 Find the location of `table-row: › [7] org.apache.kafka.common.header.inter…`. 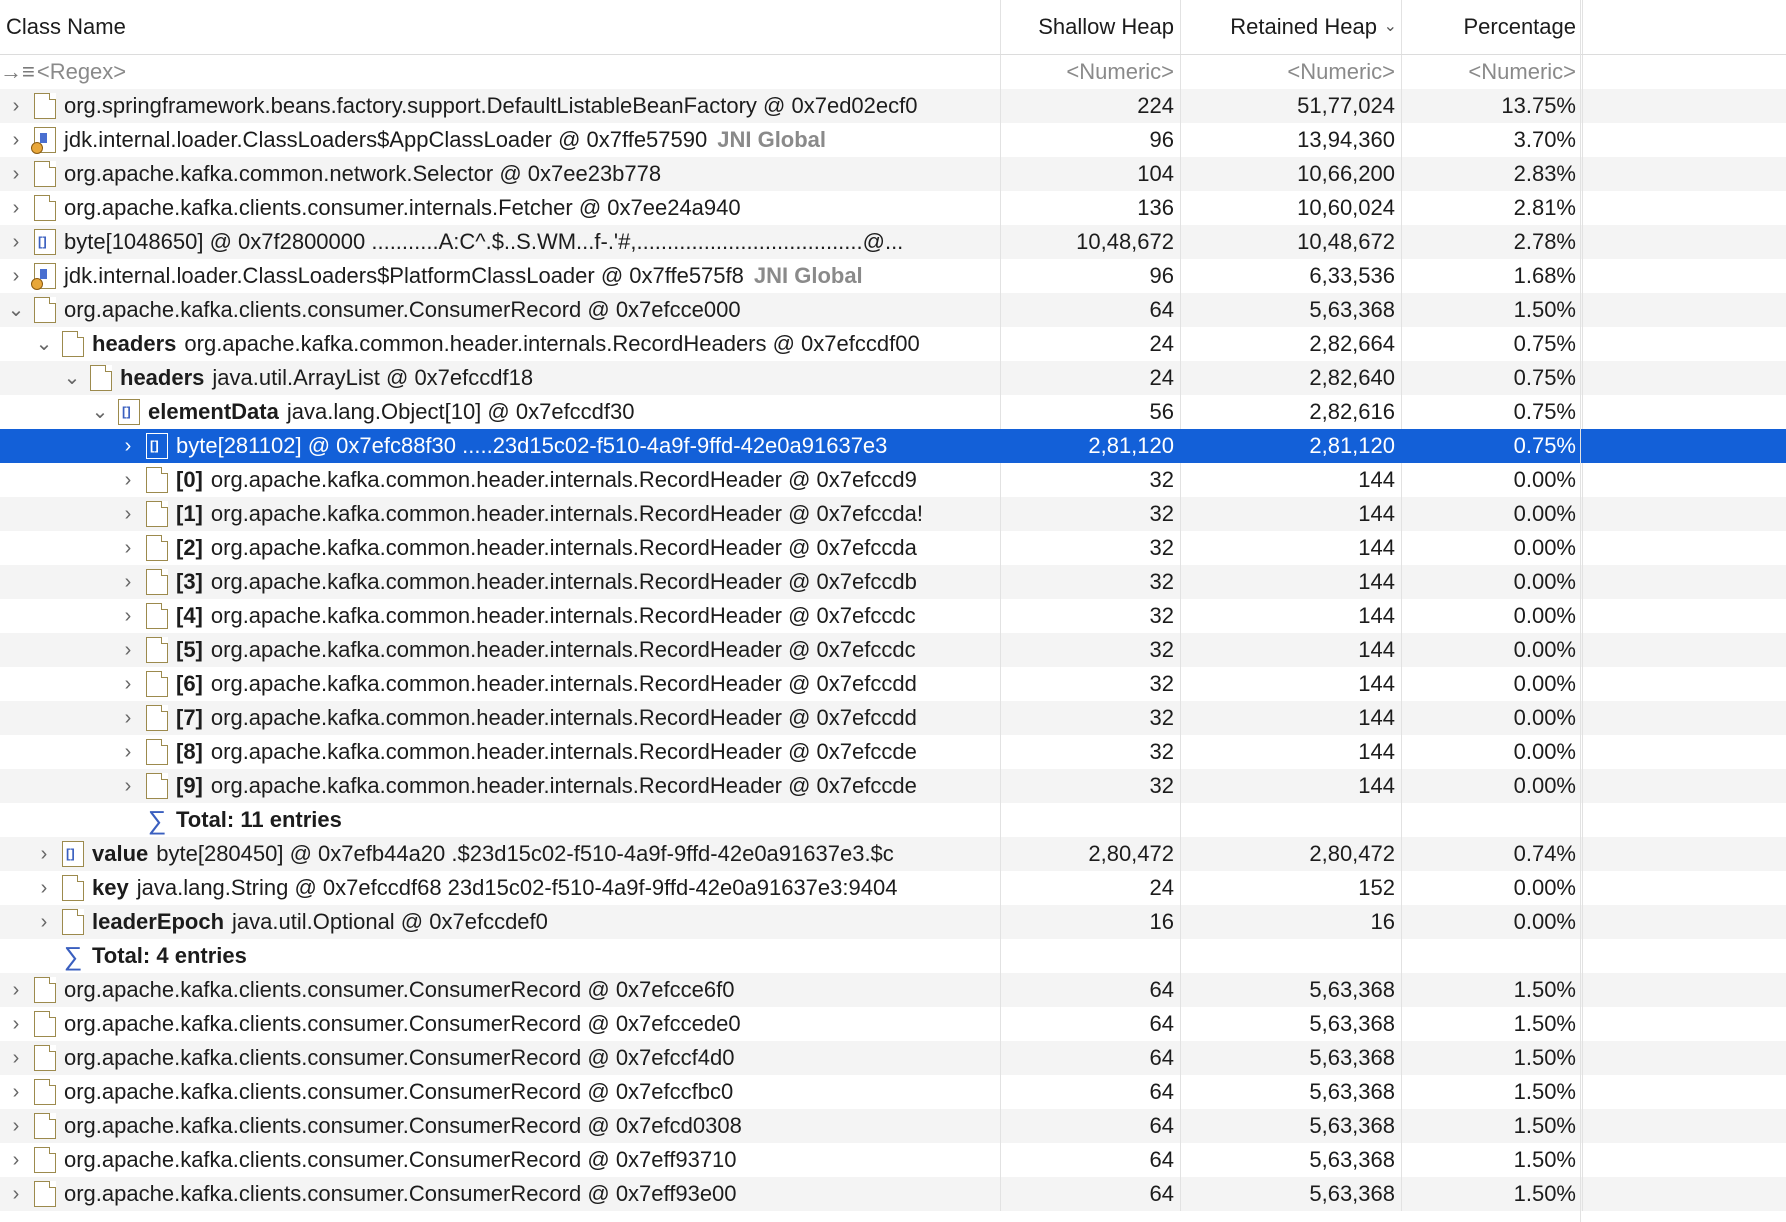

table-row: › [7] org.apache.kafka.common.header.inter… is located at coordinates (893, 718).